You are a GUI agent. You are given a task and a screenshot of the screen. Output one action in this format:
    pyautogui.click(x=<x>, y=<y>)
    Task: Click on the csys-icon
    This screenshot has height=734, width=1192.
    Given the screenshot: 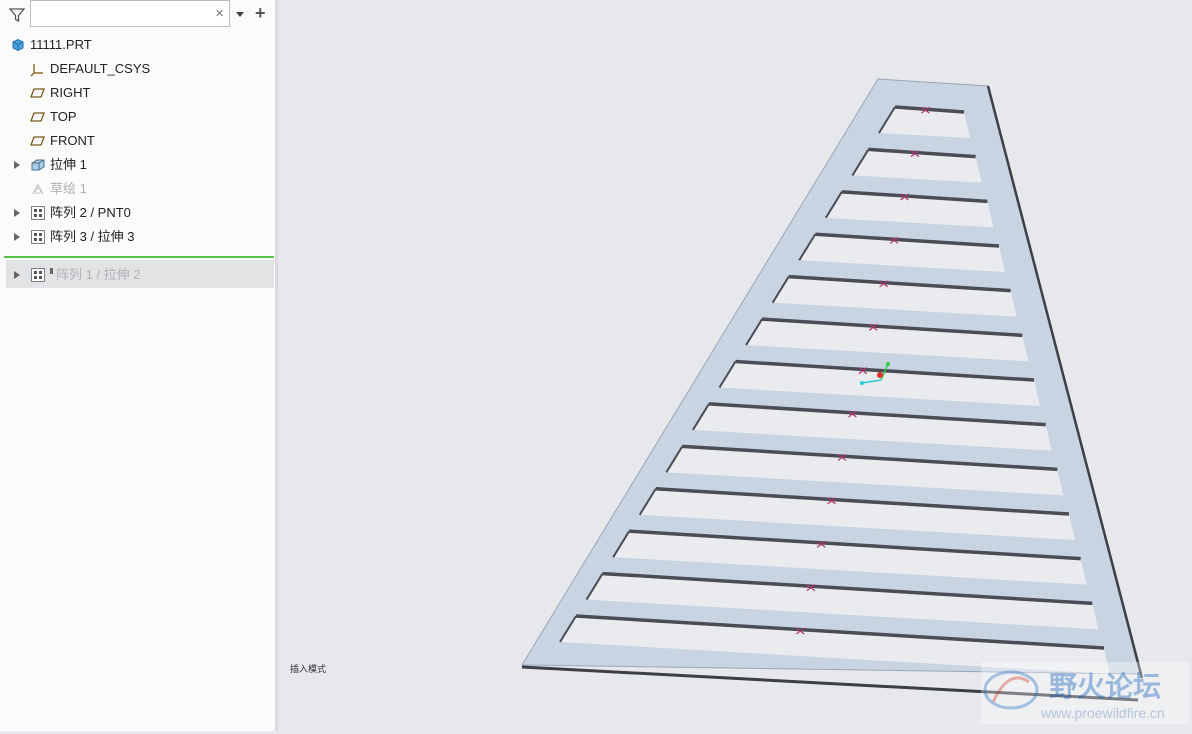 What is the action you would take?
    pyautogui.click(x=36, y=70)
    